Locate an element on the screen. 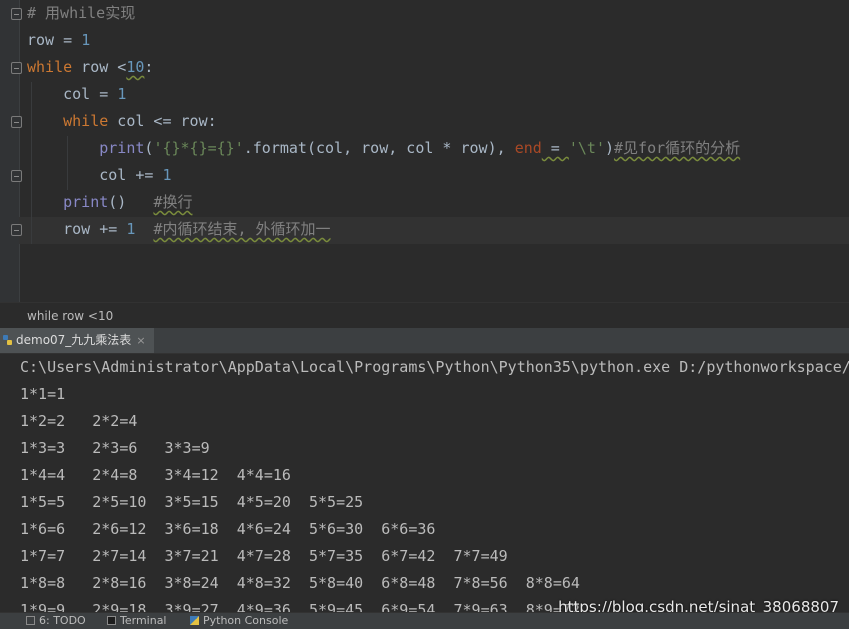  code-token: '\t' is located at coordinates (586, 148).